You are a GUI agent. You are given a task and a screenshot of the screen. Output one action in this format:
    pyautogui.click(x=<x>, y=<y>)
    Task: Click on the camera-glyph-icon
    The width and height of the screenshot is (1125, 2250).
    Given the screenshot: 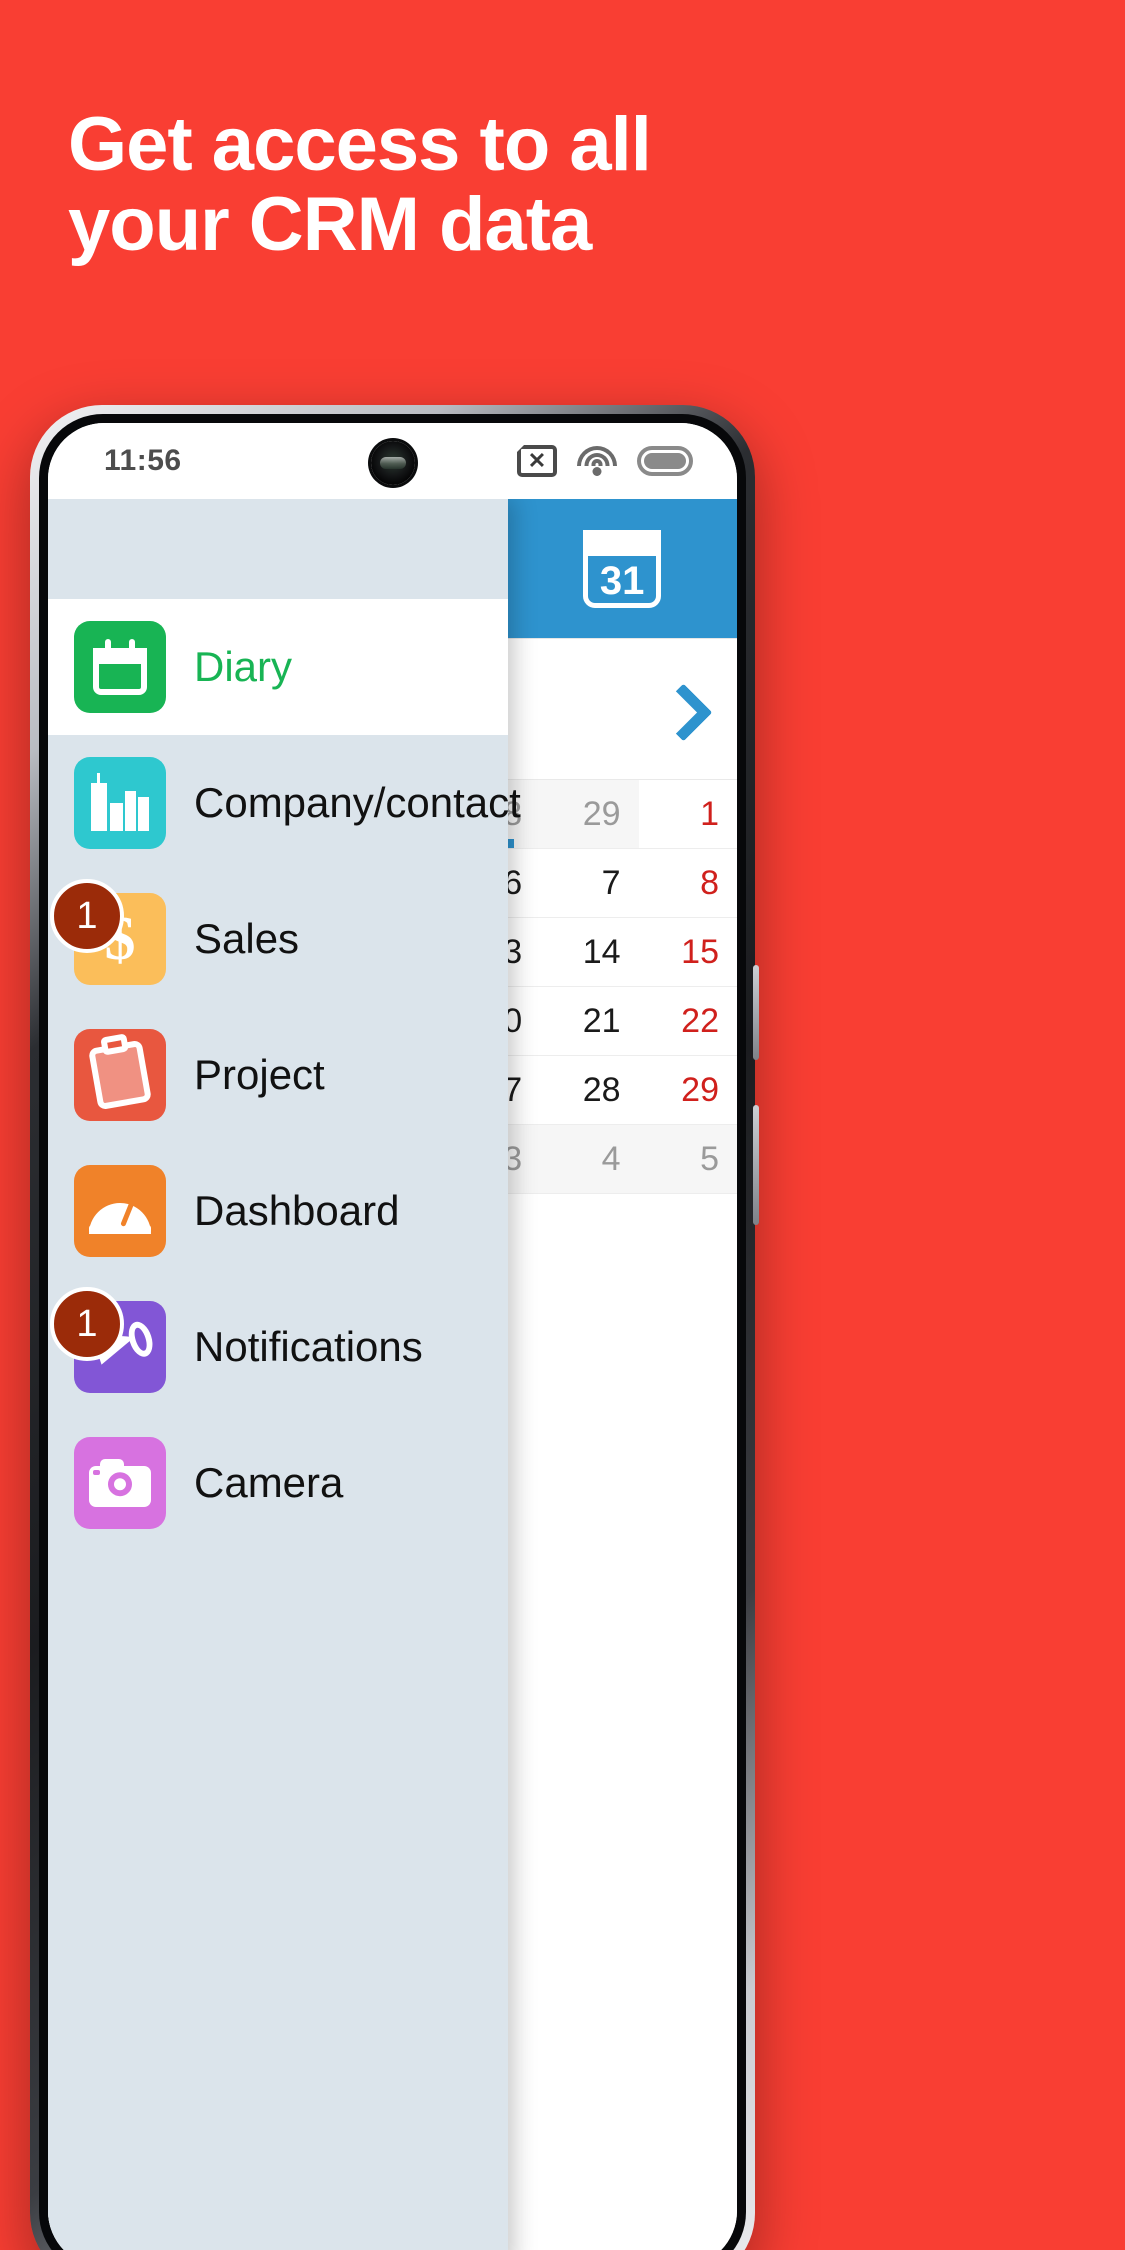 What is the action you would take?
    pyautogui.click(x=120, y=1483)
    